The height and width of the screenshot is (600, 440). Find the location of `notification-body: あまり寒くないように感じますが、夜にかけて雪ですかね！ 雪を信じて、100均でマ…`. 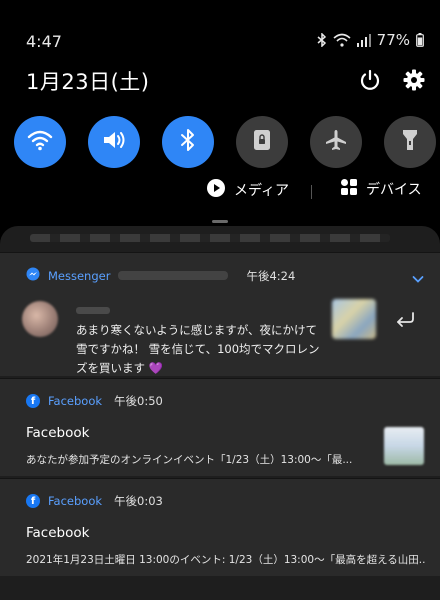

notification-body: あまり寒くないように感じますが、夜にかけて雪ですかね！ 雪を信じて、100均でマ… is located at coordinates (198, 349).